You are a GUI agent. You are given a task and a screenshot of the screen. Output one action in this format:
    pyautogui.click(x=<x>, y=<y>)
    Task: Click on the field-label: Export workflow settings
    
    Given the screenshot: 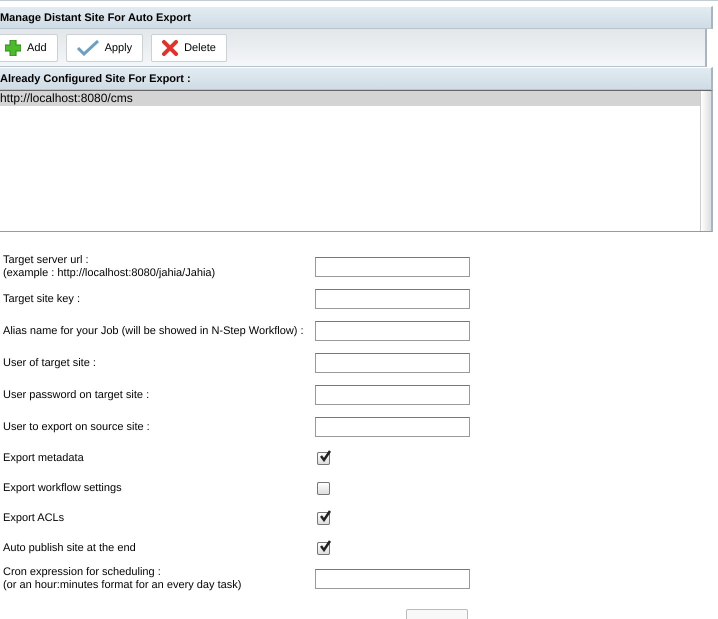 What is the action you would take?
    pyautogui.click(x=63, y=488)
    